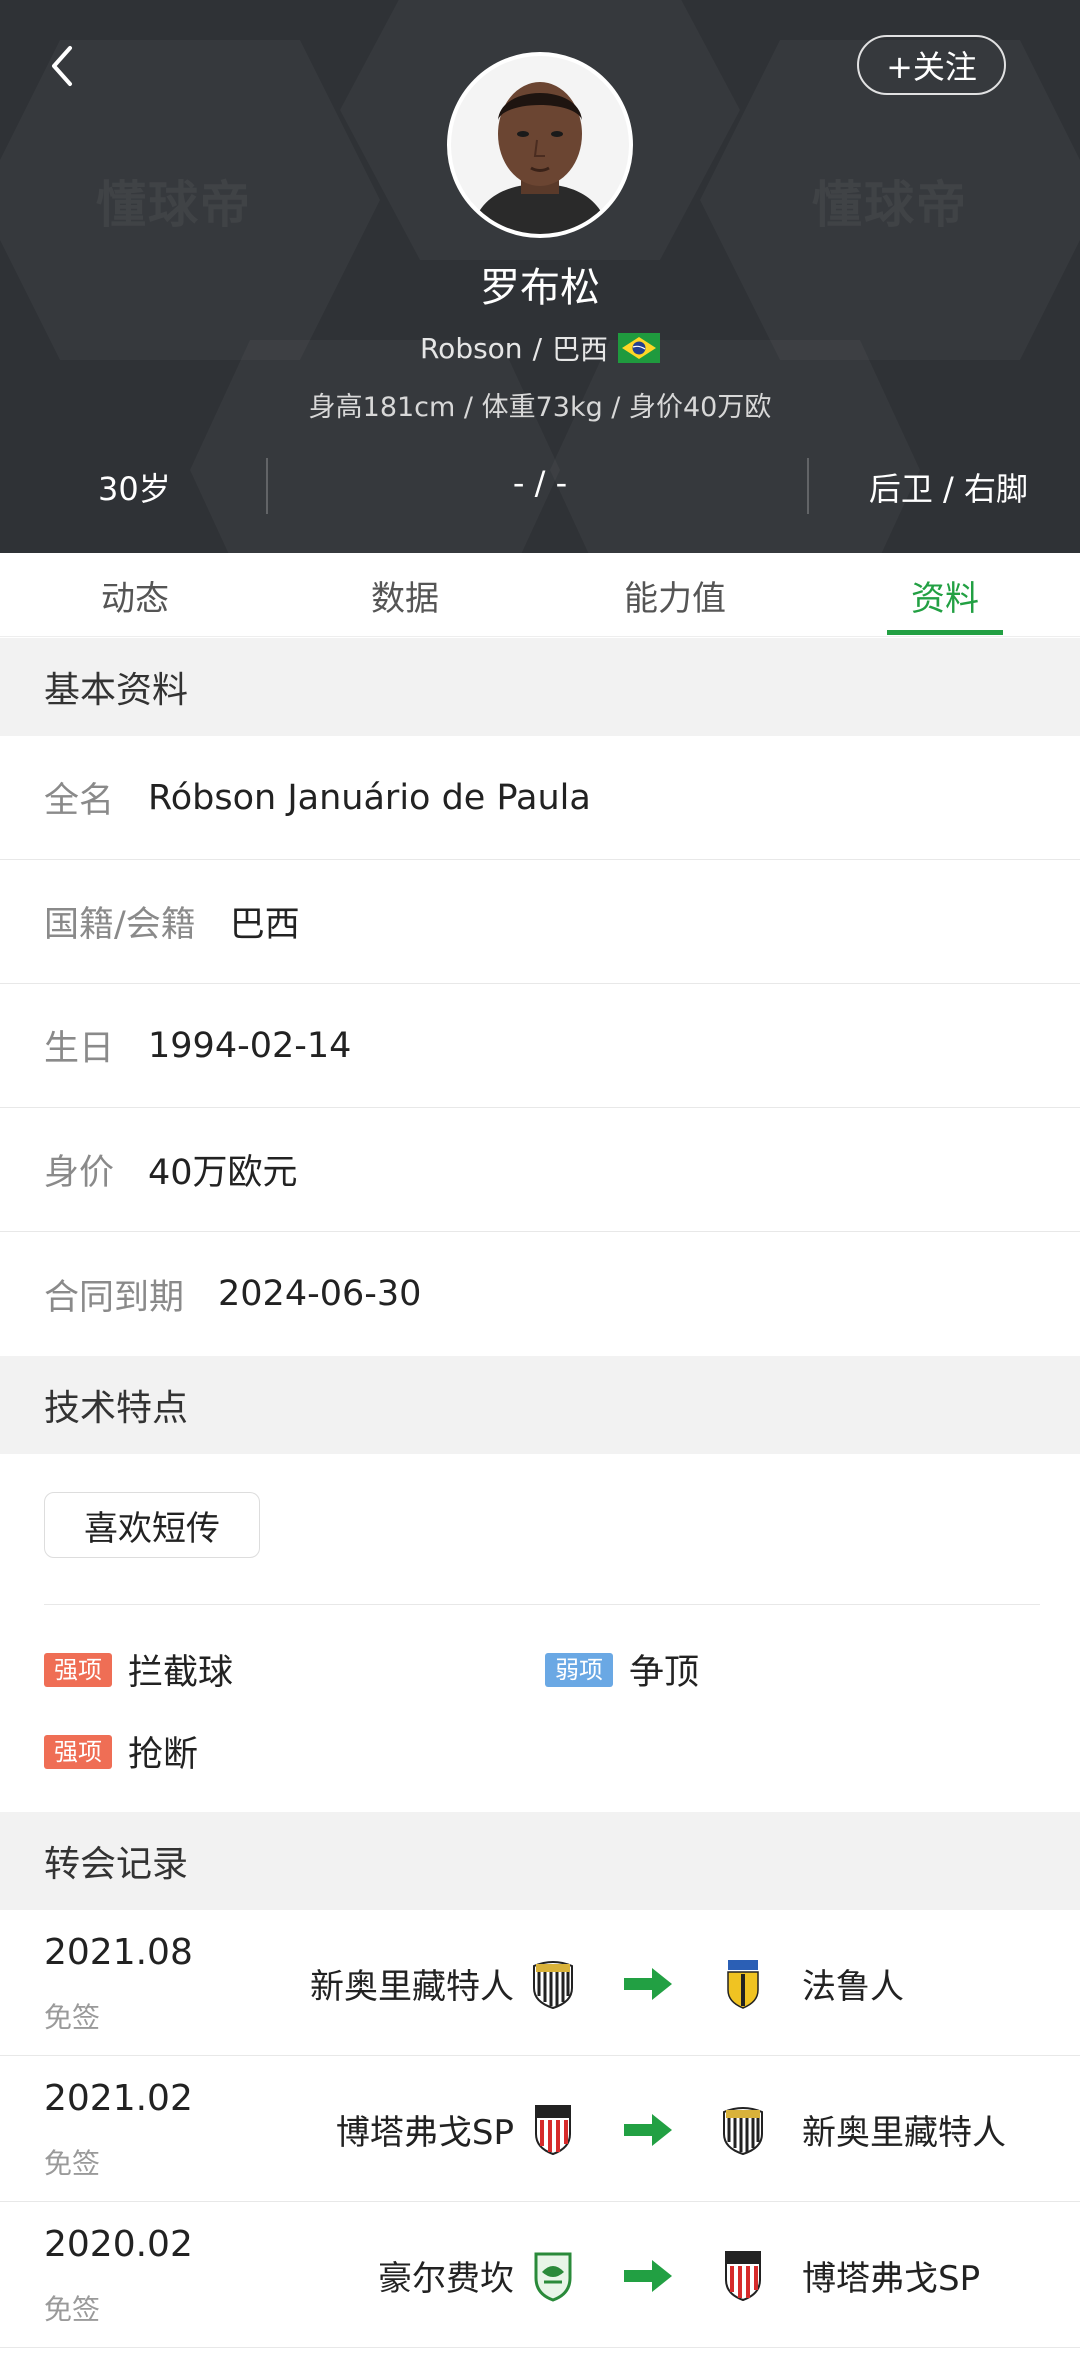  Describe the element at coordinates (121, 1751) in the screenshot. I see `trait-strength: 强项 抢断` at that location.